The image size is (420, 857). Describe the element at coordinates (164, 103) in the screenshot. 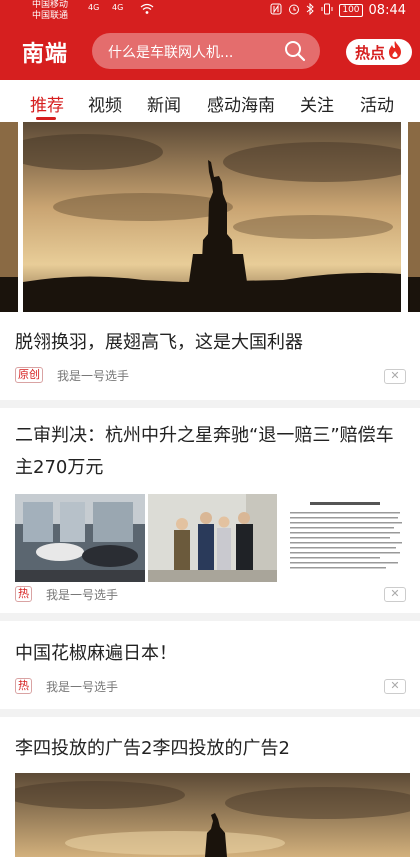

I see `tab-news: 新闻` at that location.